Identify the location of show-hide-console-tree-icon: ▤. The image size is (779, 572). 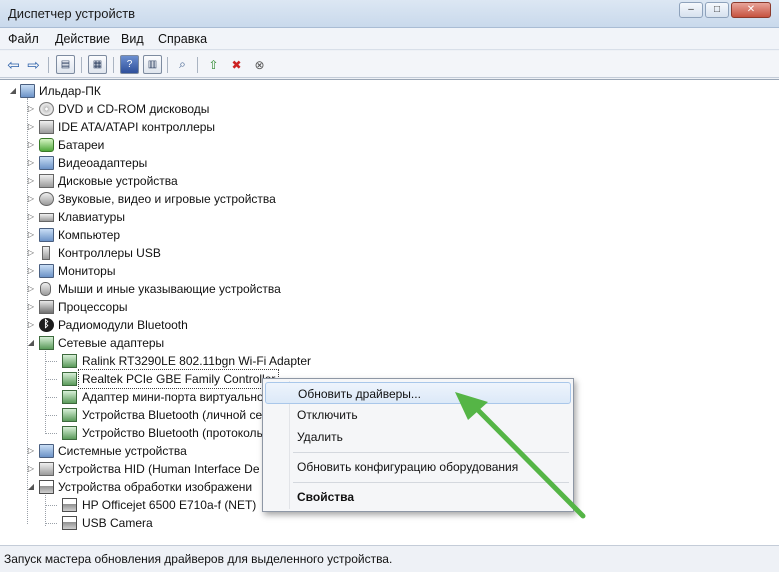
(65, 64).